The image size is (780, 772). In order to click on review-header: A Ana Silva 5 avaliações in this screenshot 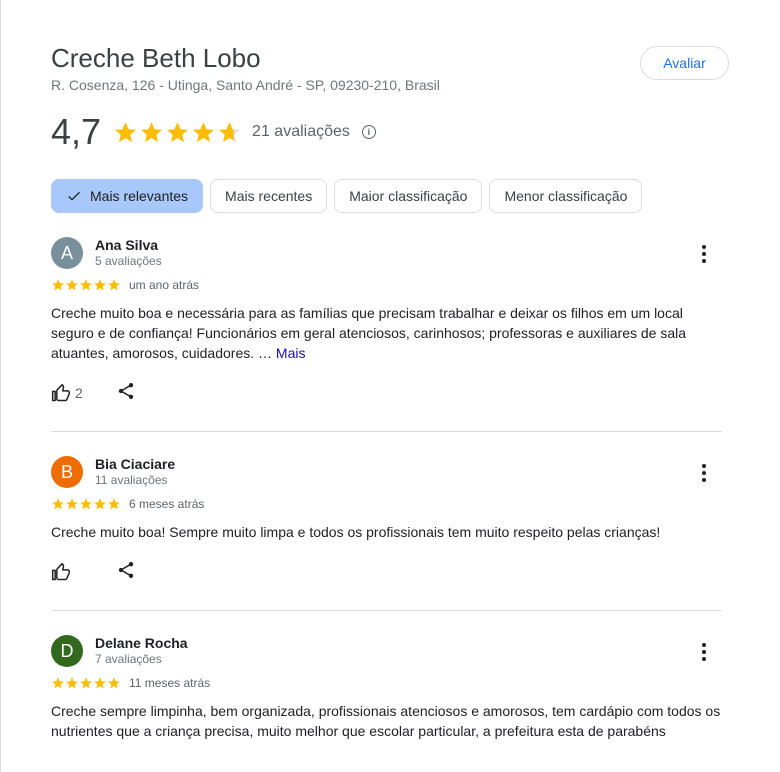, I will do `click(386, 253)`.